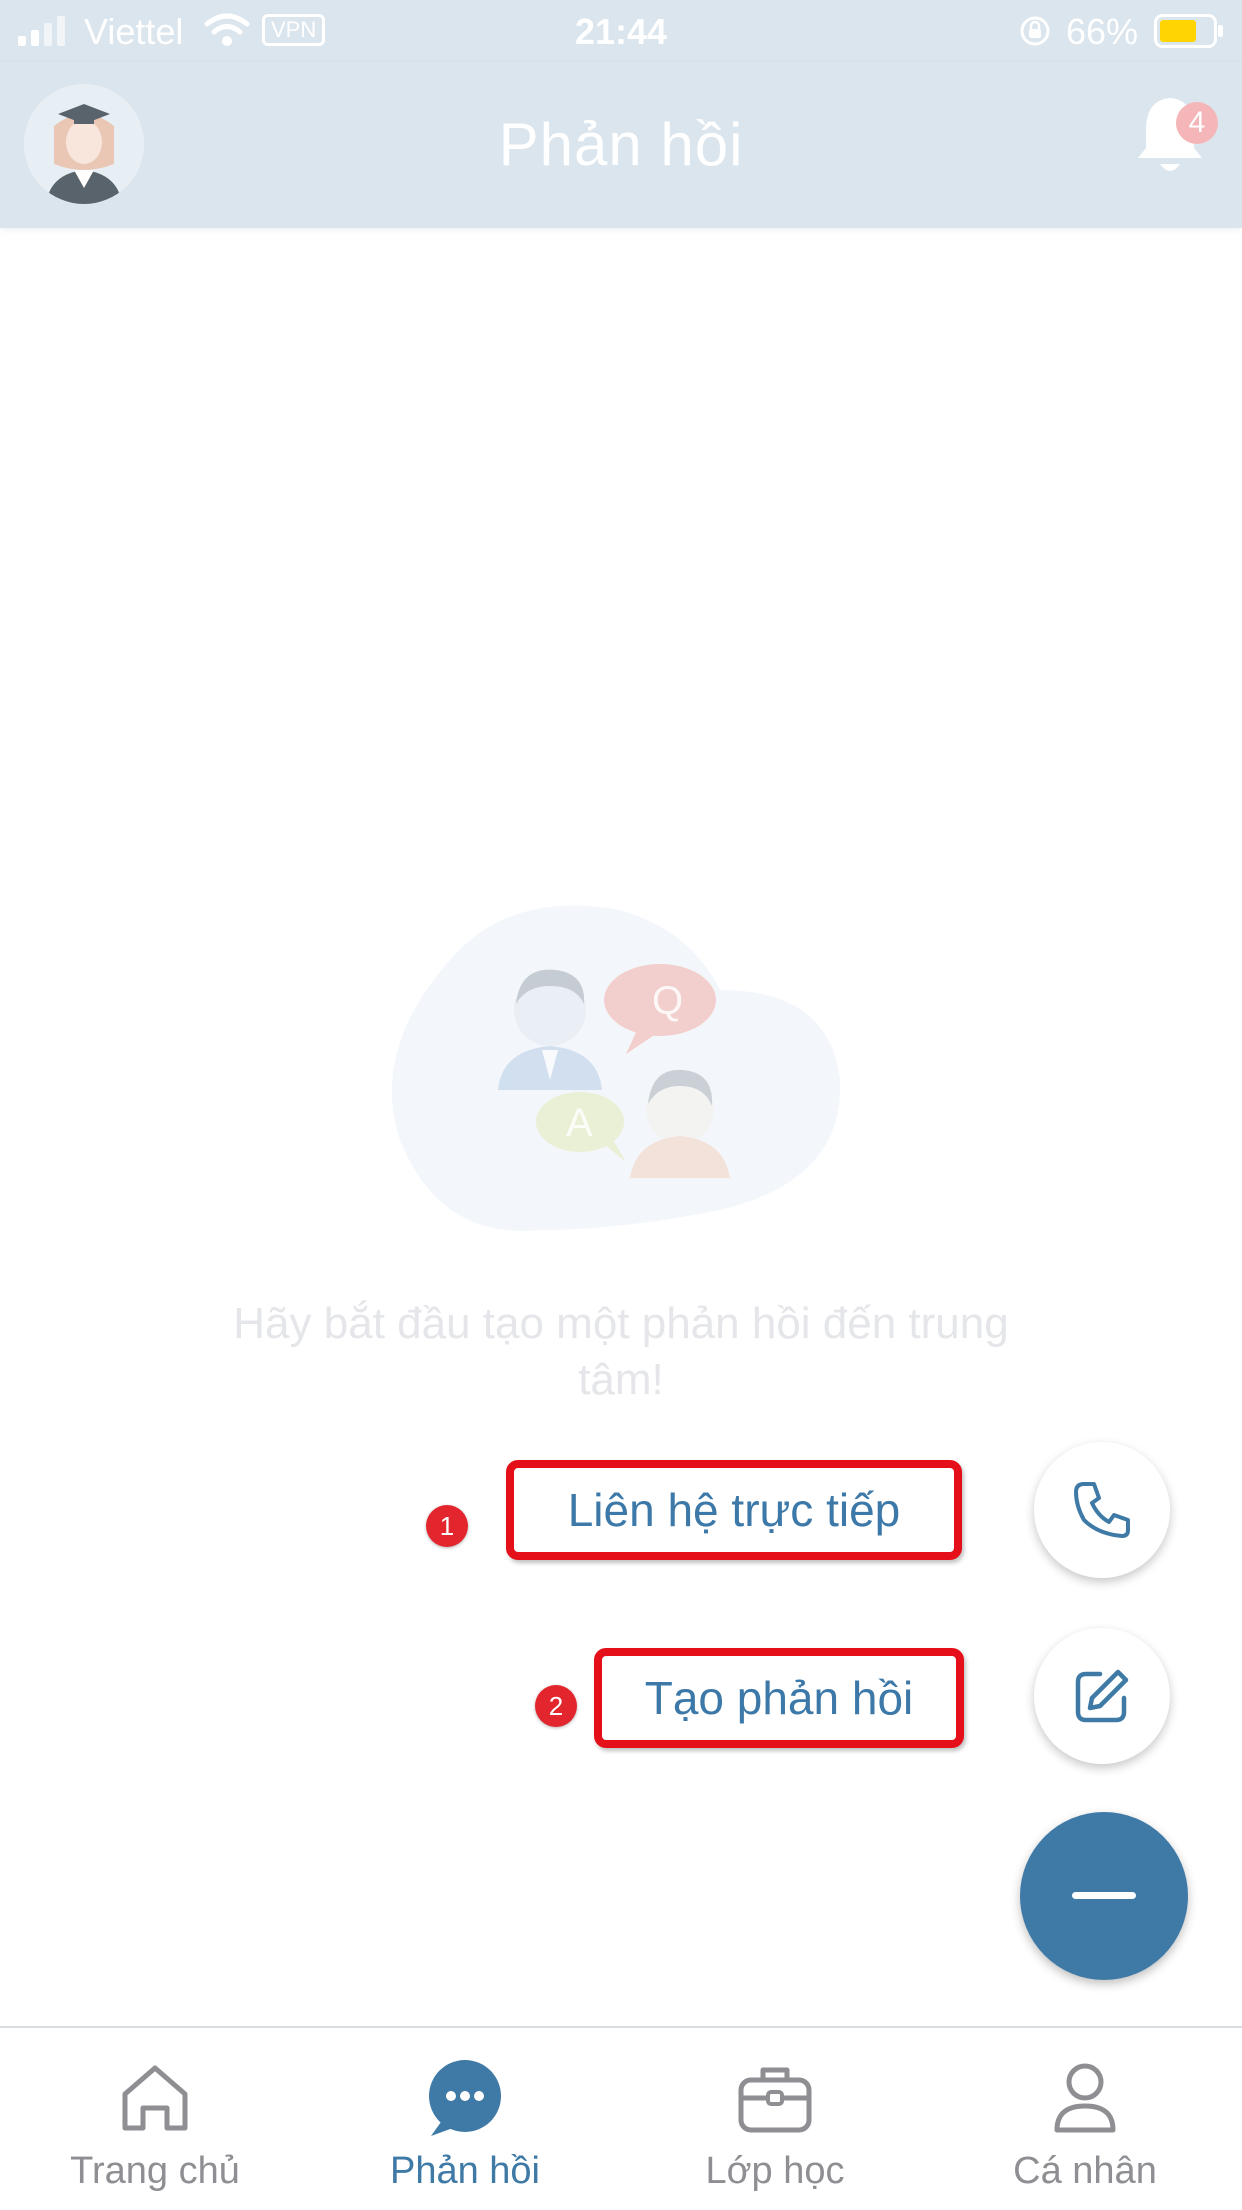 This screenshot has height=2210, width=1242. Describe the element at coordinates (775, 2171) in the screenshot. I see `tab-classes-label: Lớp học` at that location.